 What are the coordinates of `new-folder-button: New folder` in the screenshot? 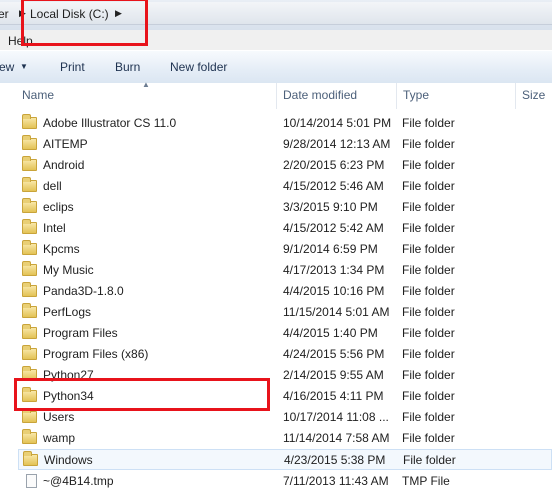 It's located at (198, 67).